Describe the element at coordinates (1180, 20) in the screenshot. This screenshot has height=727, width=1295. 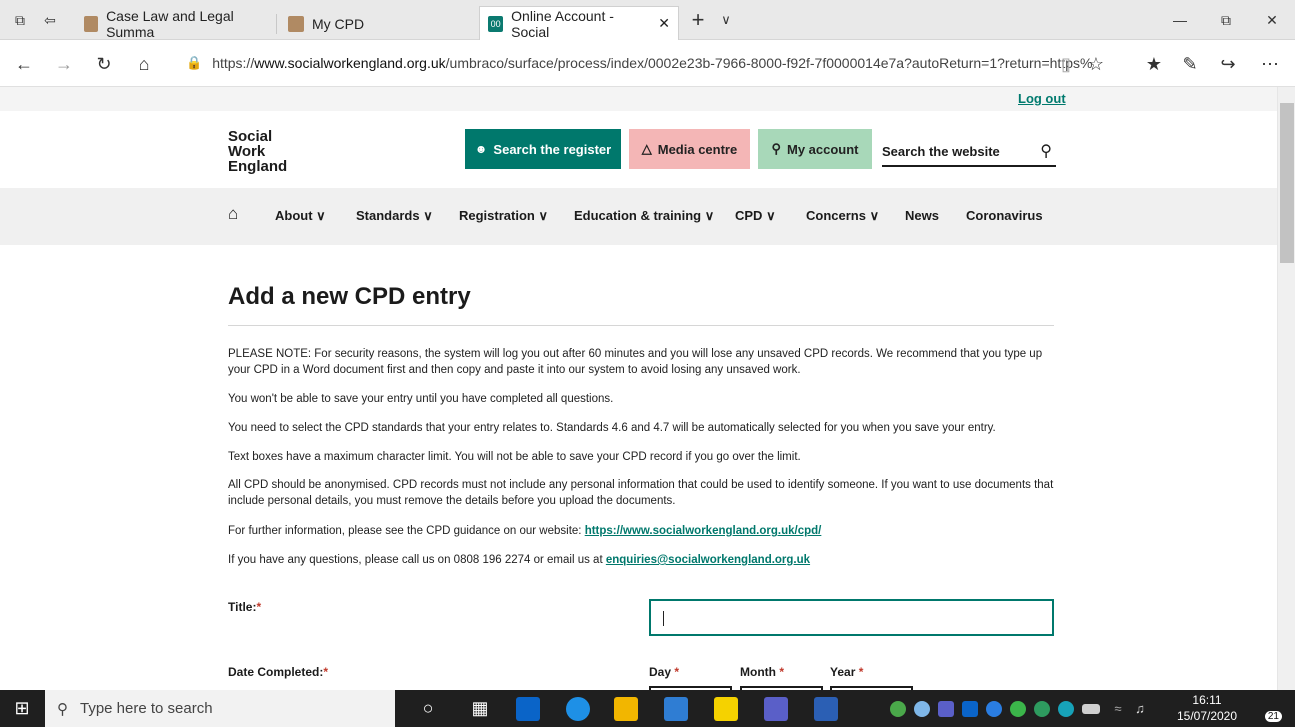
I see `minimize-button: —` at that location.